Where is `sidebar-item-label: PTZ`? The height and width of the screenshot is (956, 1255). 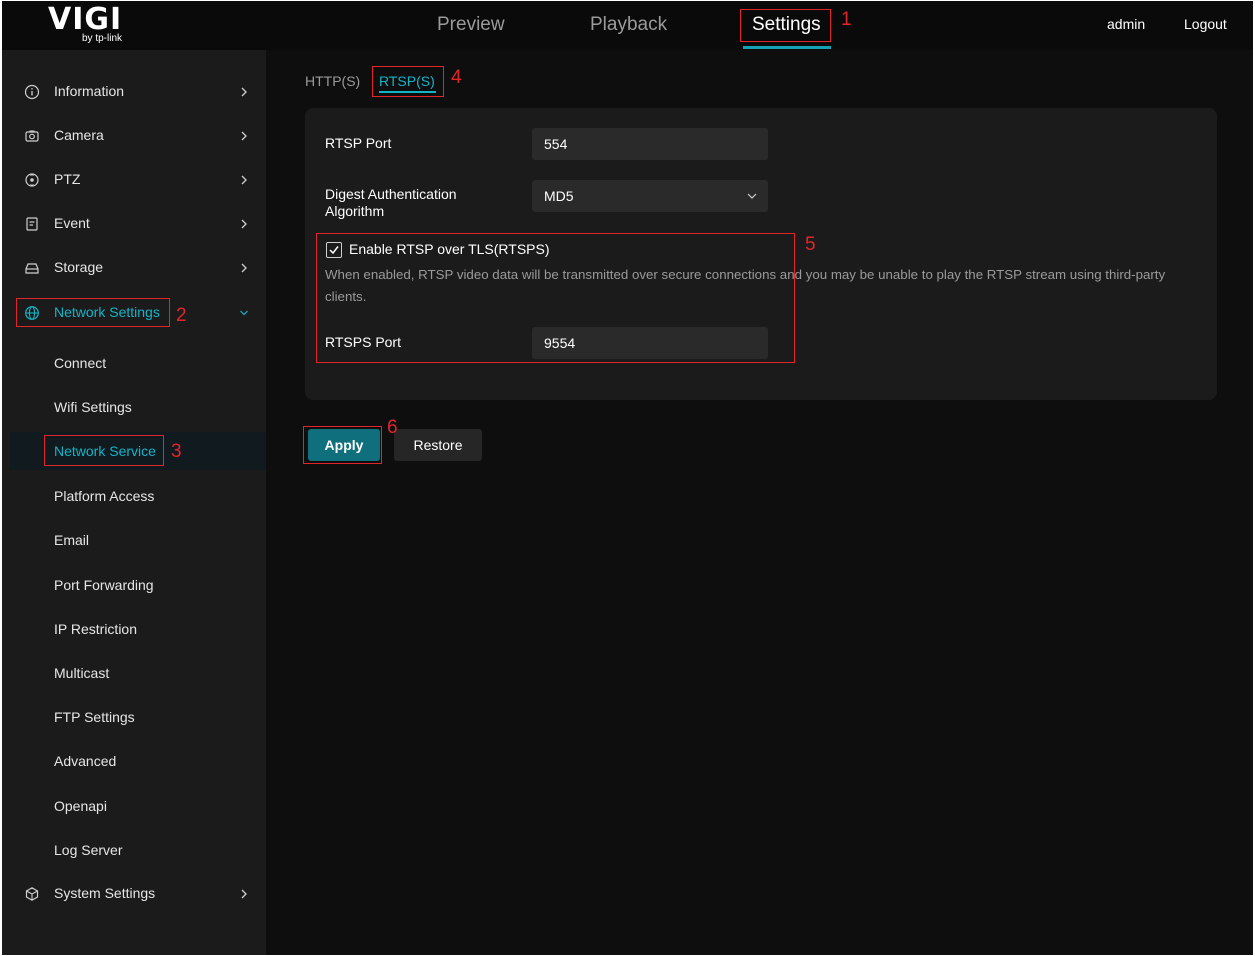
sidebar-item-label: PTZ is located at coordinates (67, 179).